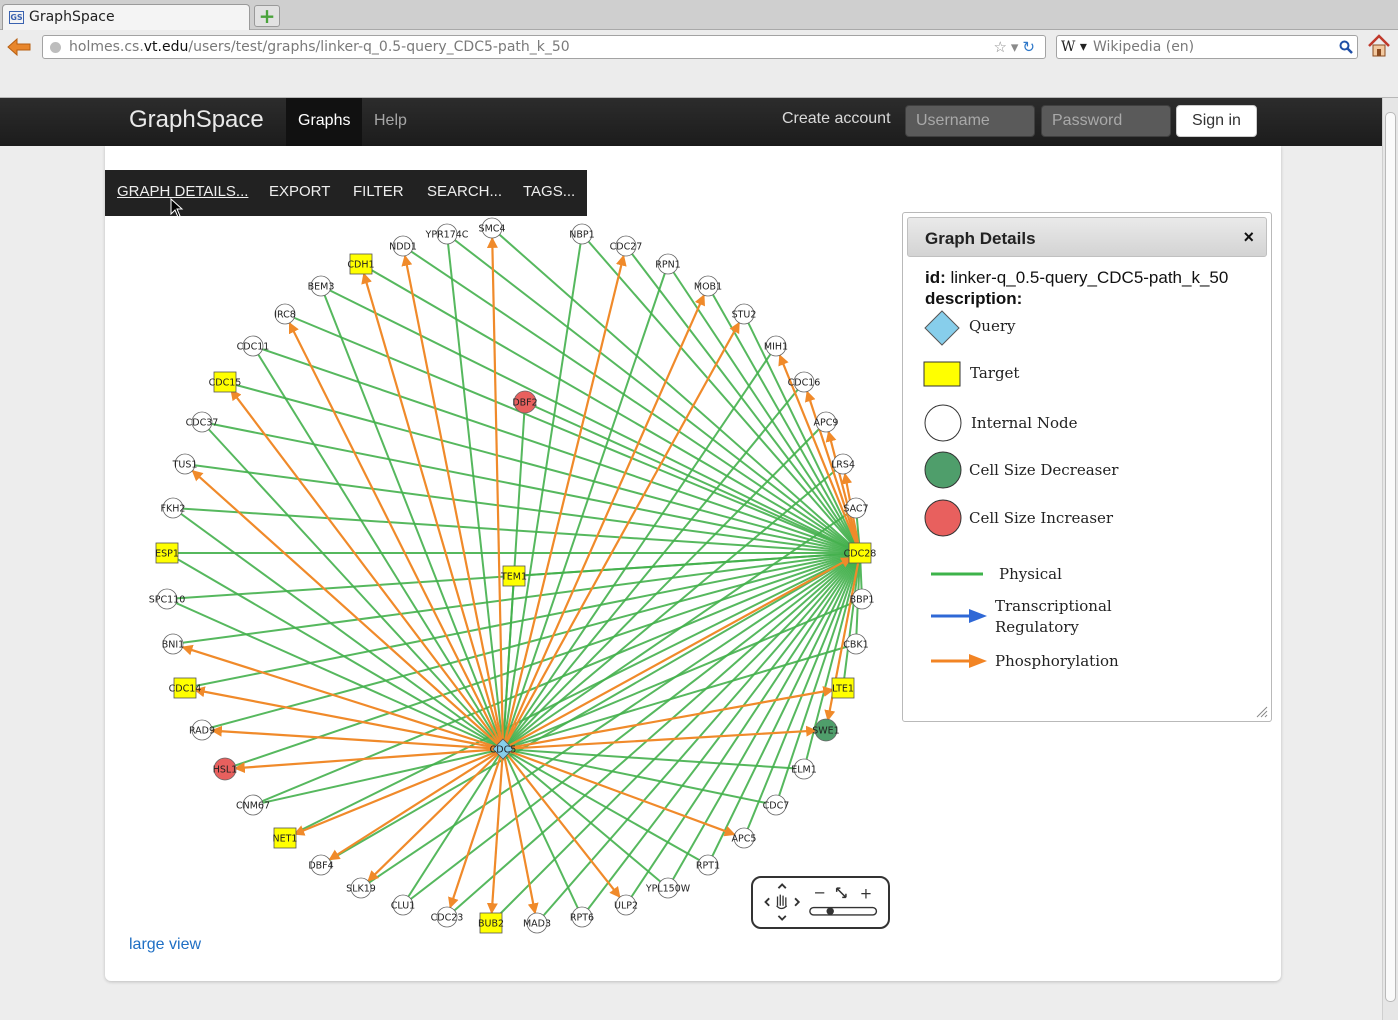 Image resolution: width=1398 pixels, height=1020 pixels. Describe the element at coordinates (537, 923) in the screenshot. I see `node-MAD3: MAD3` at that location.